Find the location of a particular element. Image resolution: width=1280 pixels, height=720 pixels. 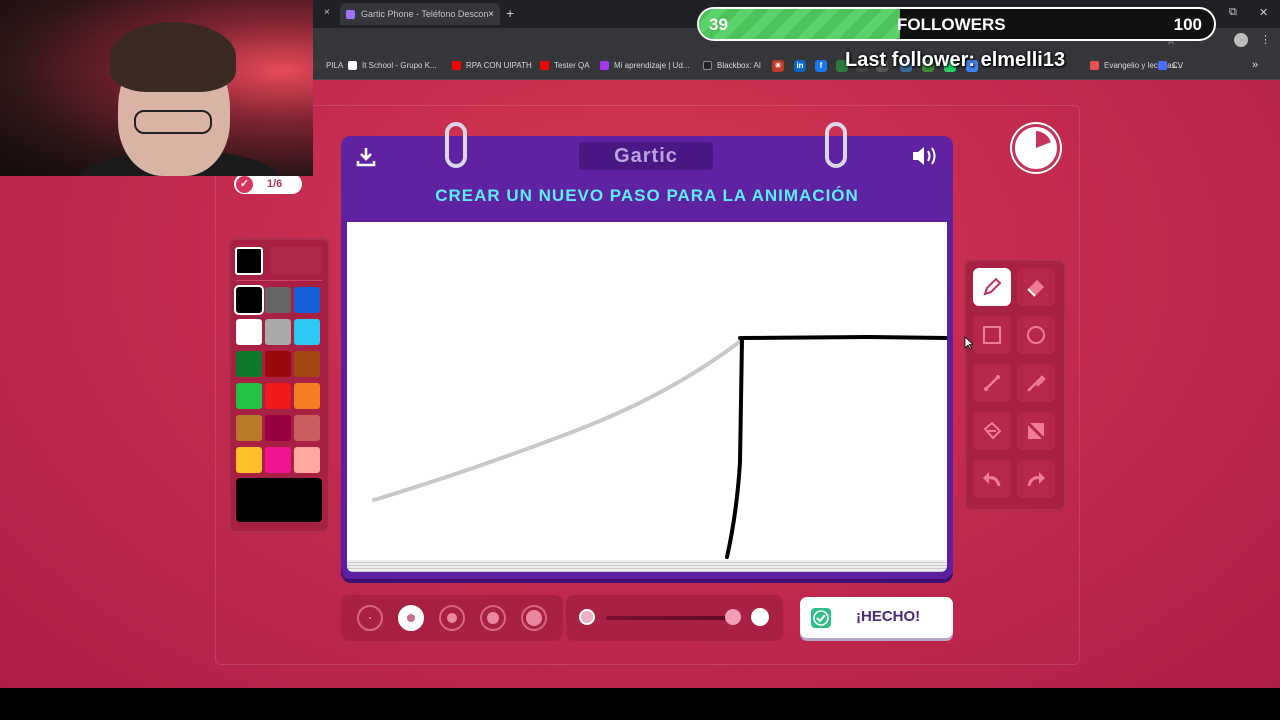

bookmark-item: Tester QA is located at coordinates (565, 65).